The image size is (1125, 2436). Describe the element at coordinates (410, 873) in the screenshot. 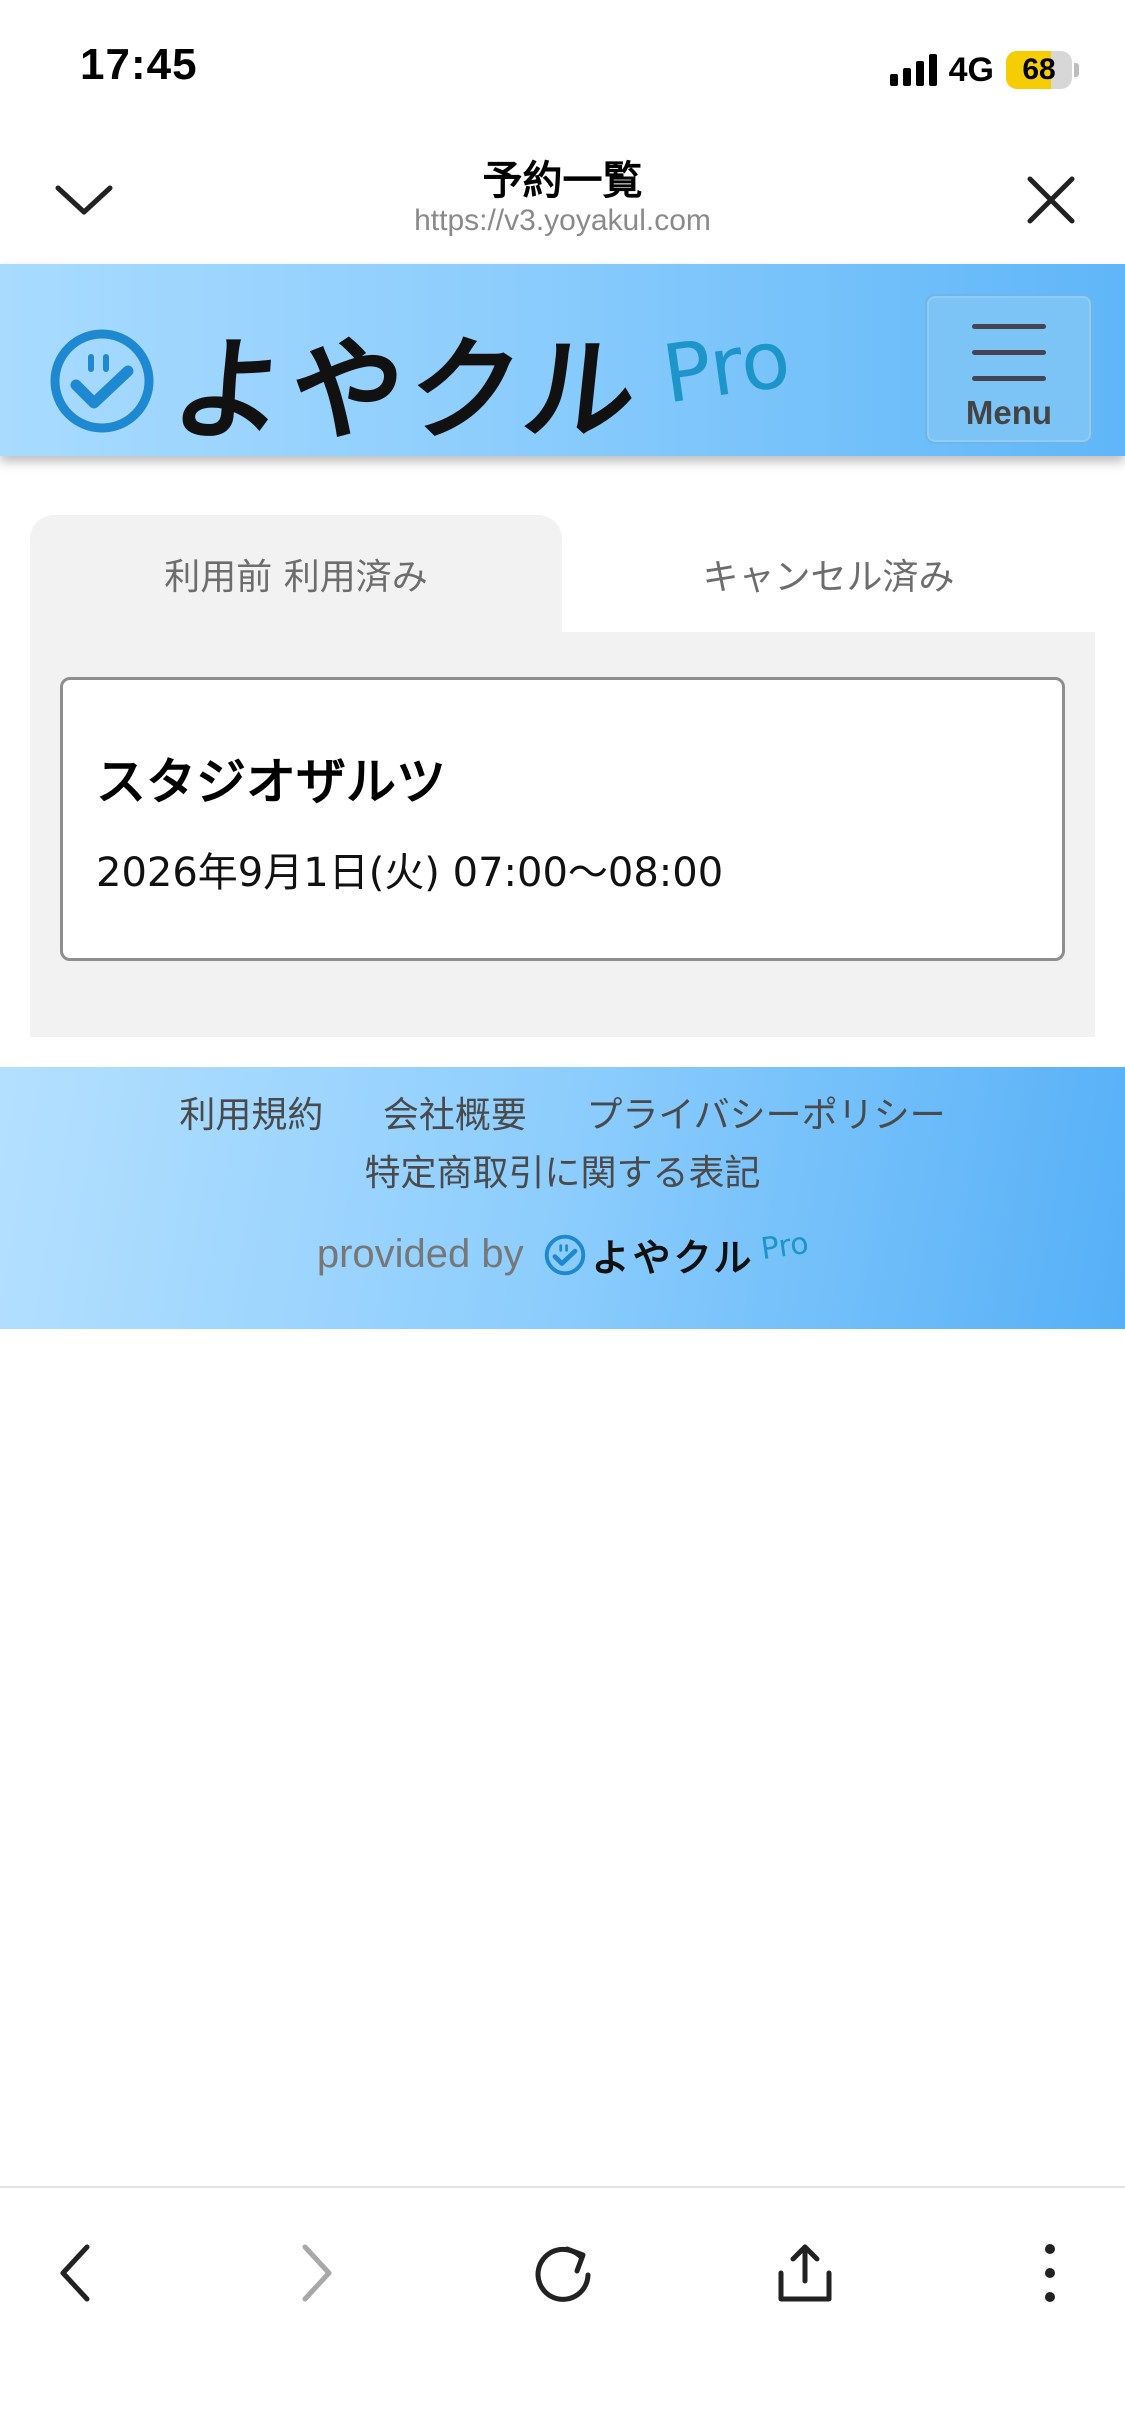

I see `reservation-datetime: 2026年9月1日(火) 07:00〜08:00` at that location.